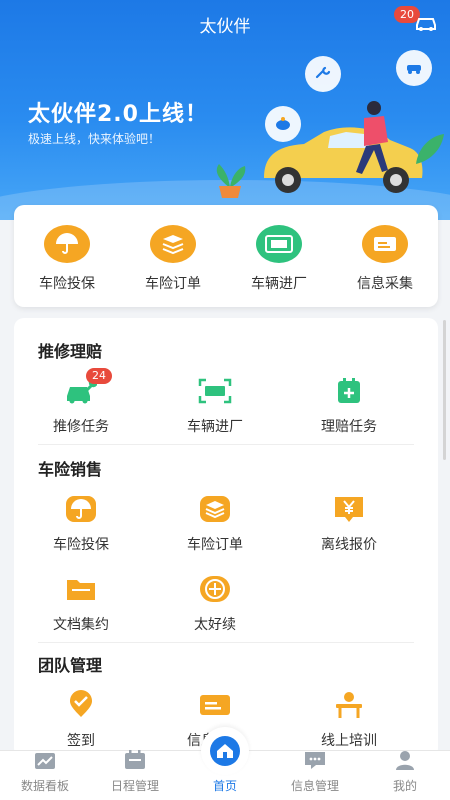  I want to click on sales-row-1: 车险投保 车险订单 离线报价, so click(226, 524).